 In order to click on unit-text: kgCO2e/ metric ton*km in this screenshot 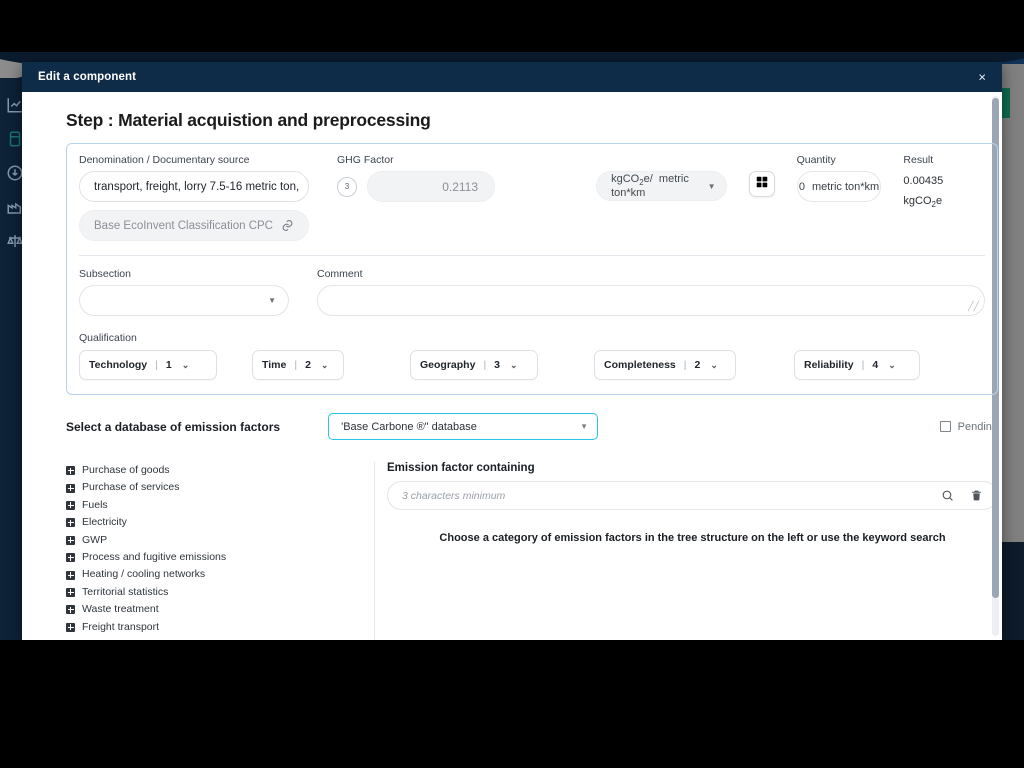, I will do `click(650, 186)`.